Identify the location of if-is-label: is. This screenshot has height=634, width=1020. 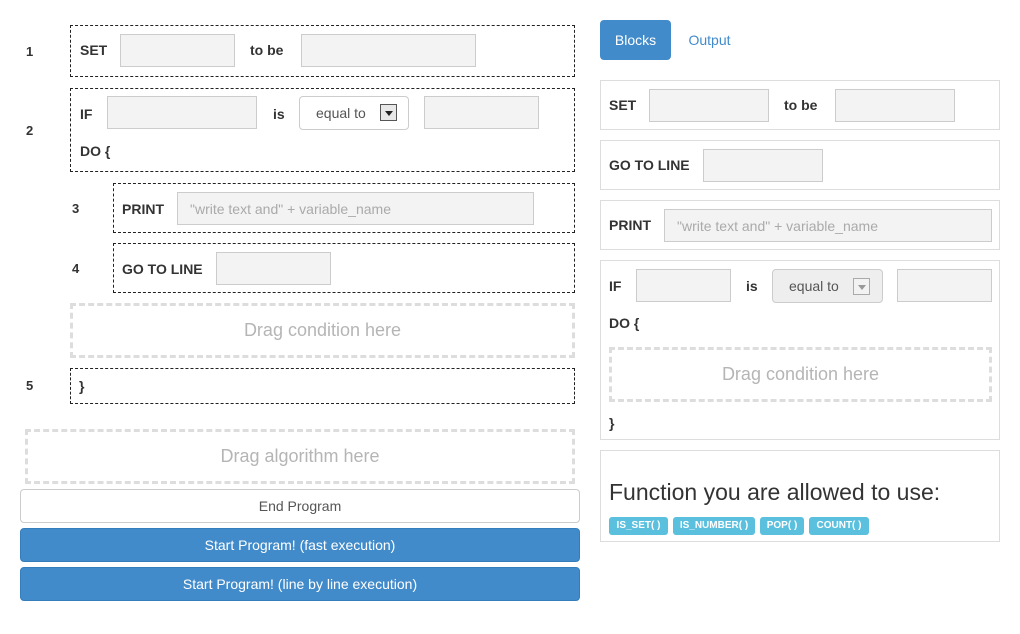
(279, 114).